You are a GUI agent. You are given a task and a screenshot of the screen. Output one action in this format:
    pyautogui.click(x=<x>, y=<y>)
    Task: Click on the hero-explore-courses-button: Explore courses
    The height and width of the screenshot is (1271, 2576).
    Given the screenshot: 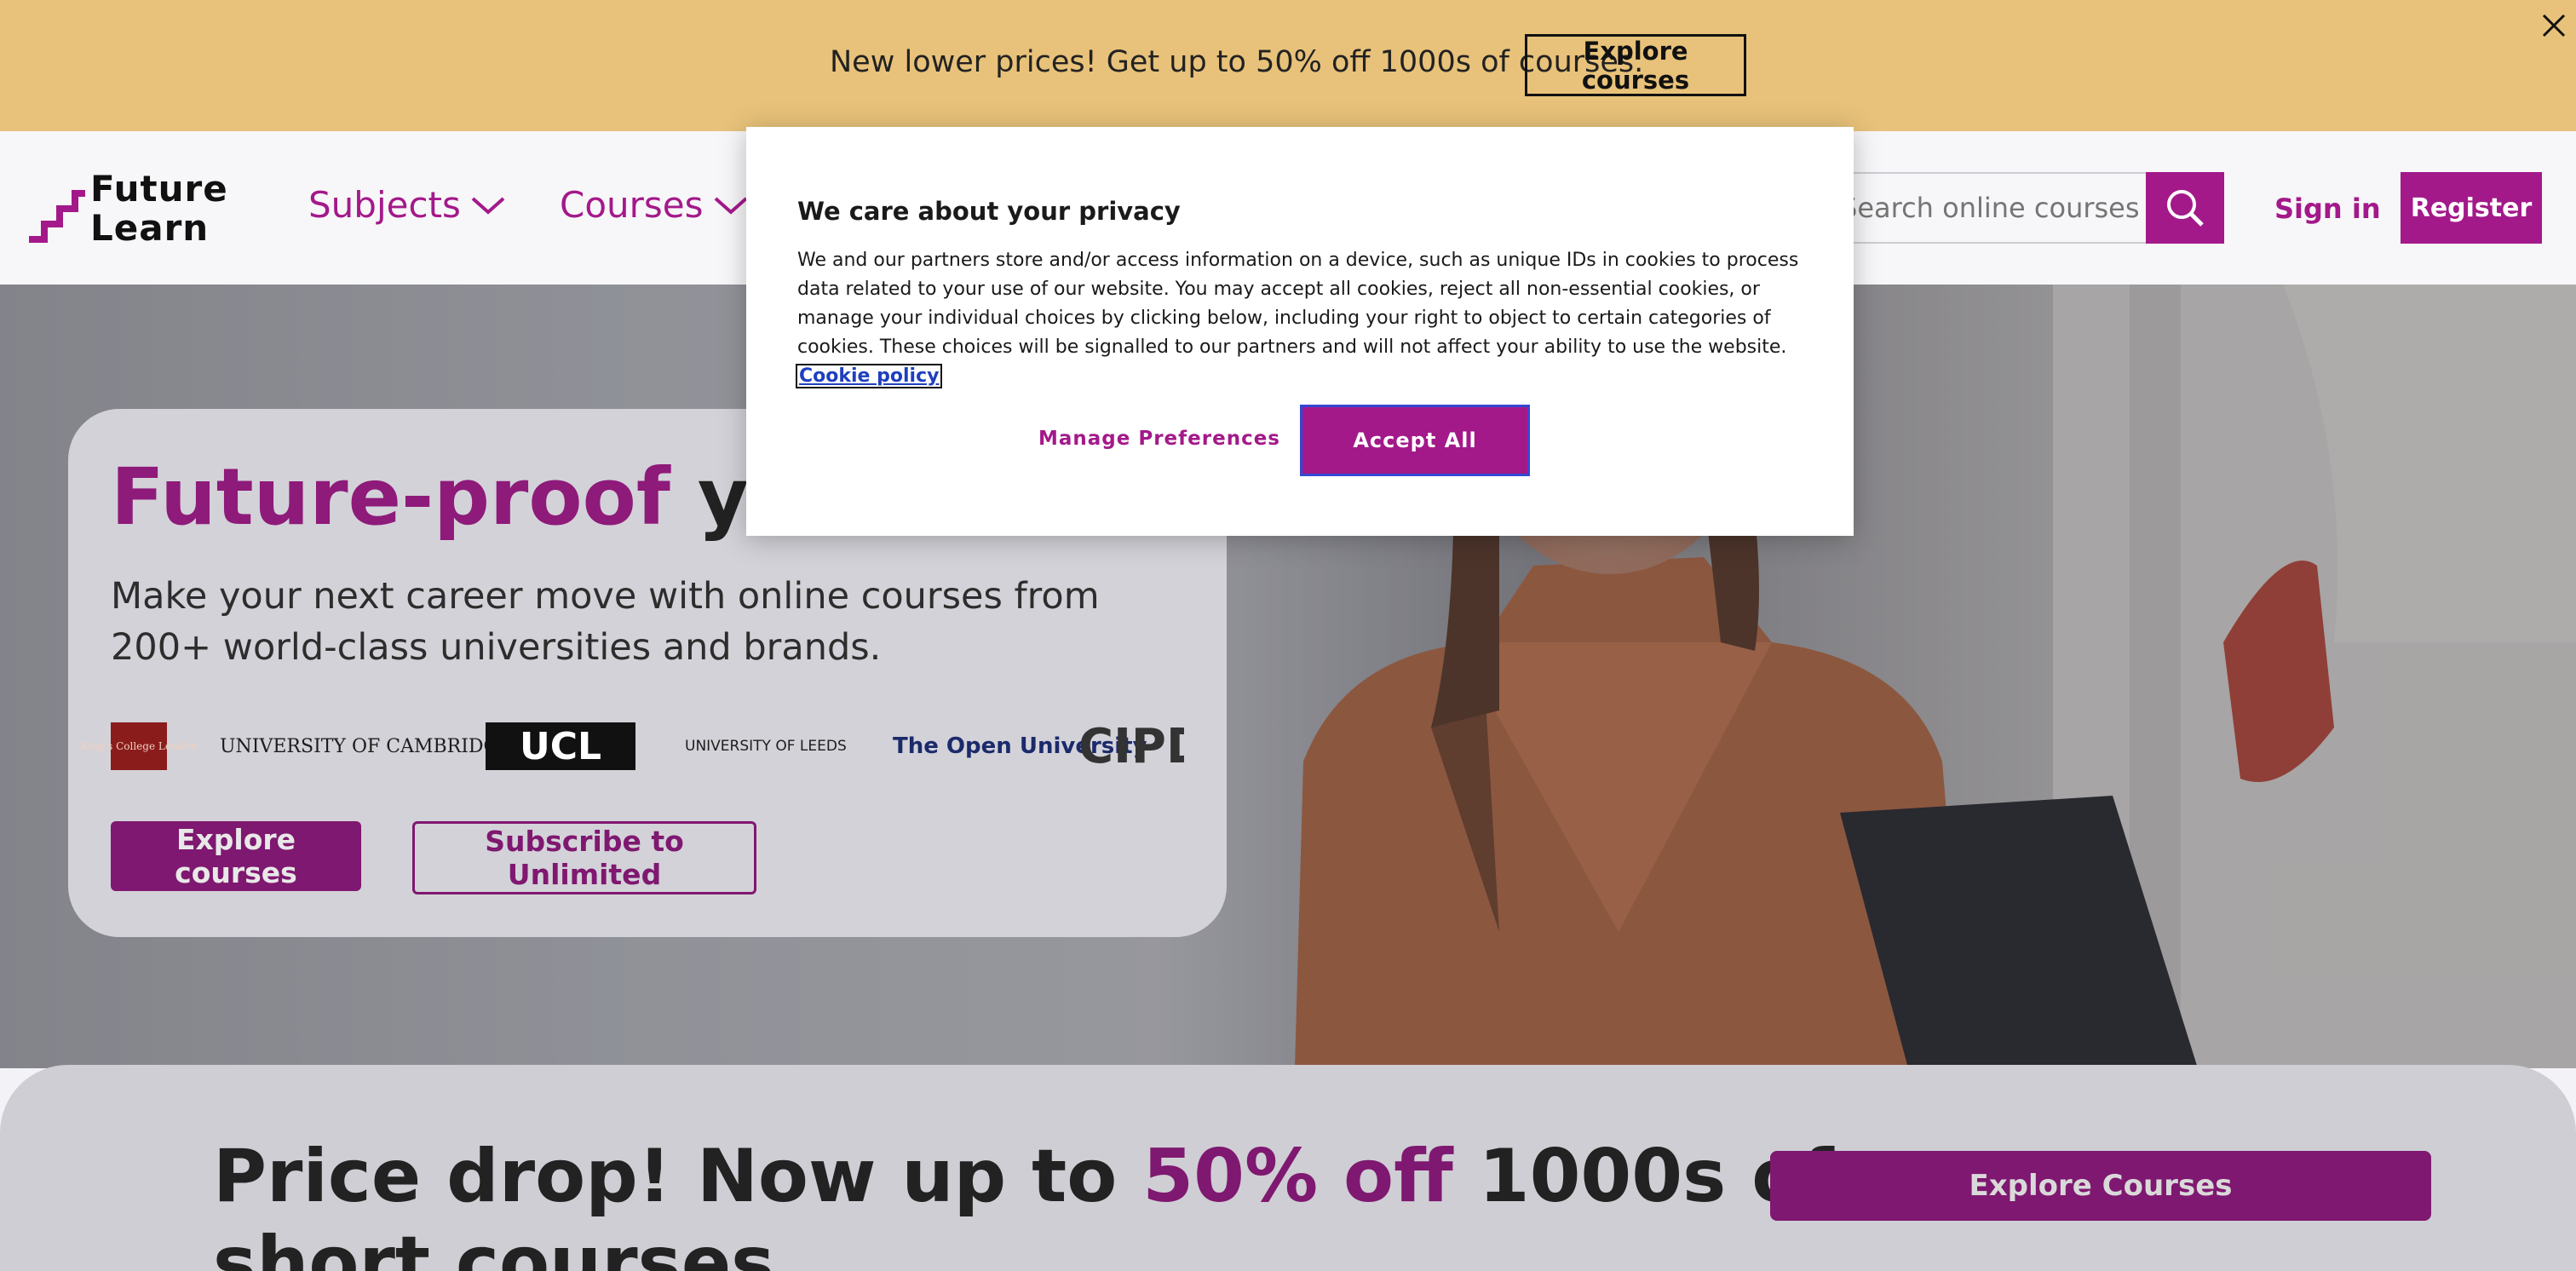 What is the action you would take?
    pyautogui.click(x=236, y=856)
    